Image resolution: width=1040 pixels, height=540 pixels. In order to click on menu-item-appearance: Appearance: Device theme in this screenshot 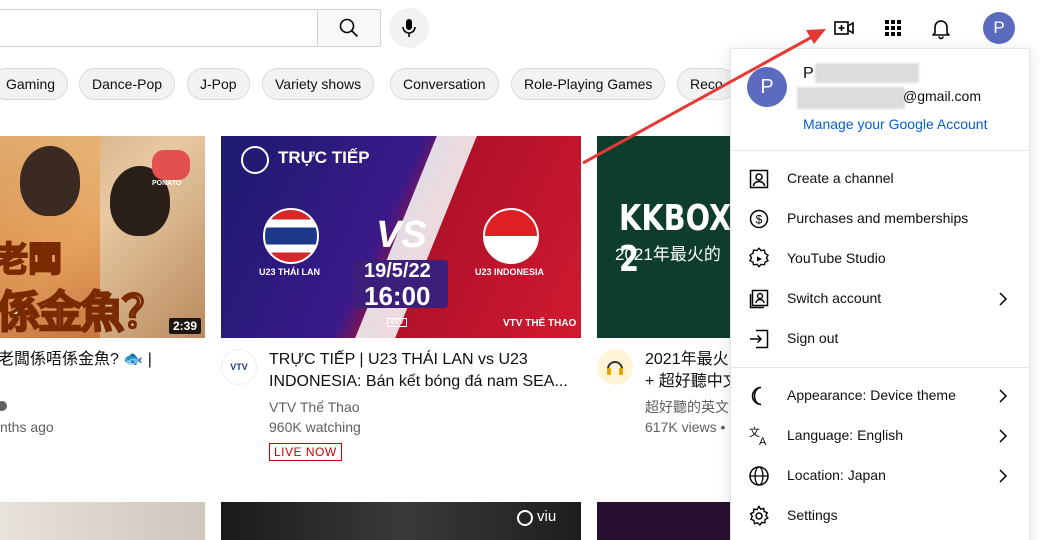, I will do `click(880, 396)`.